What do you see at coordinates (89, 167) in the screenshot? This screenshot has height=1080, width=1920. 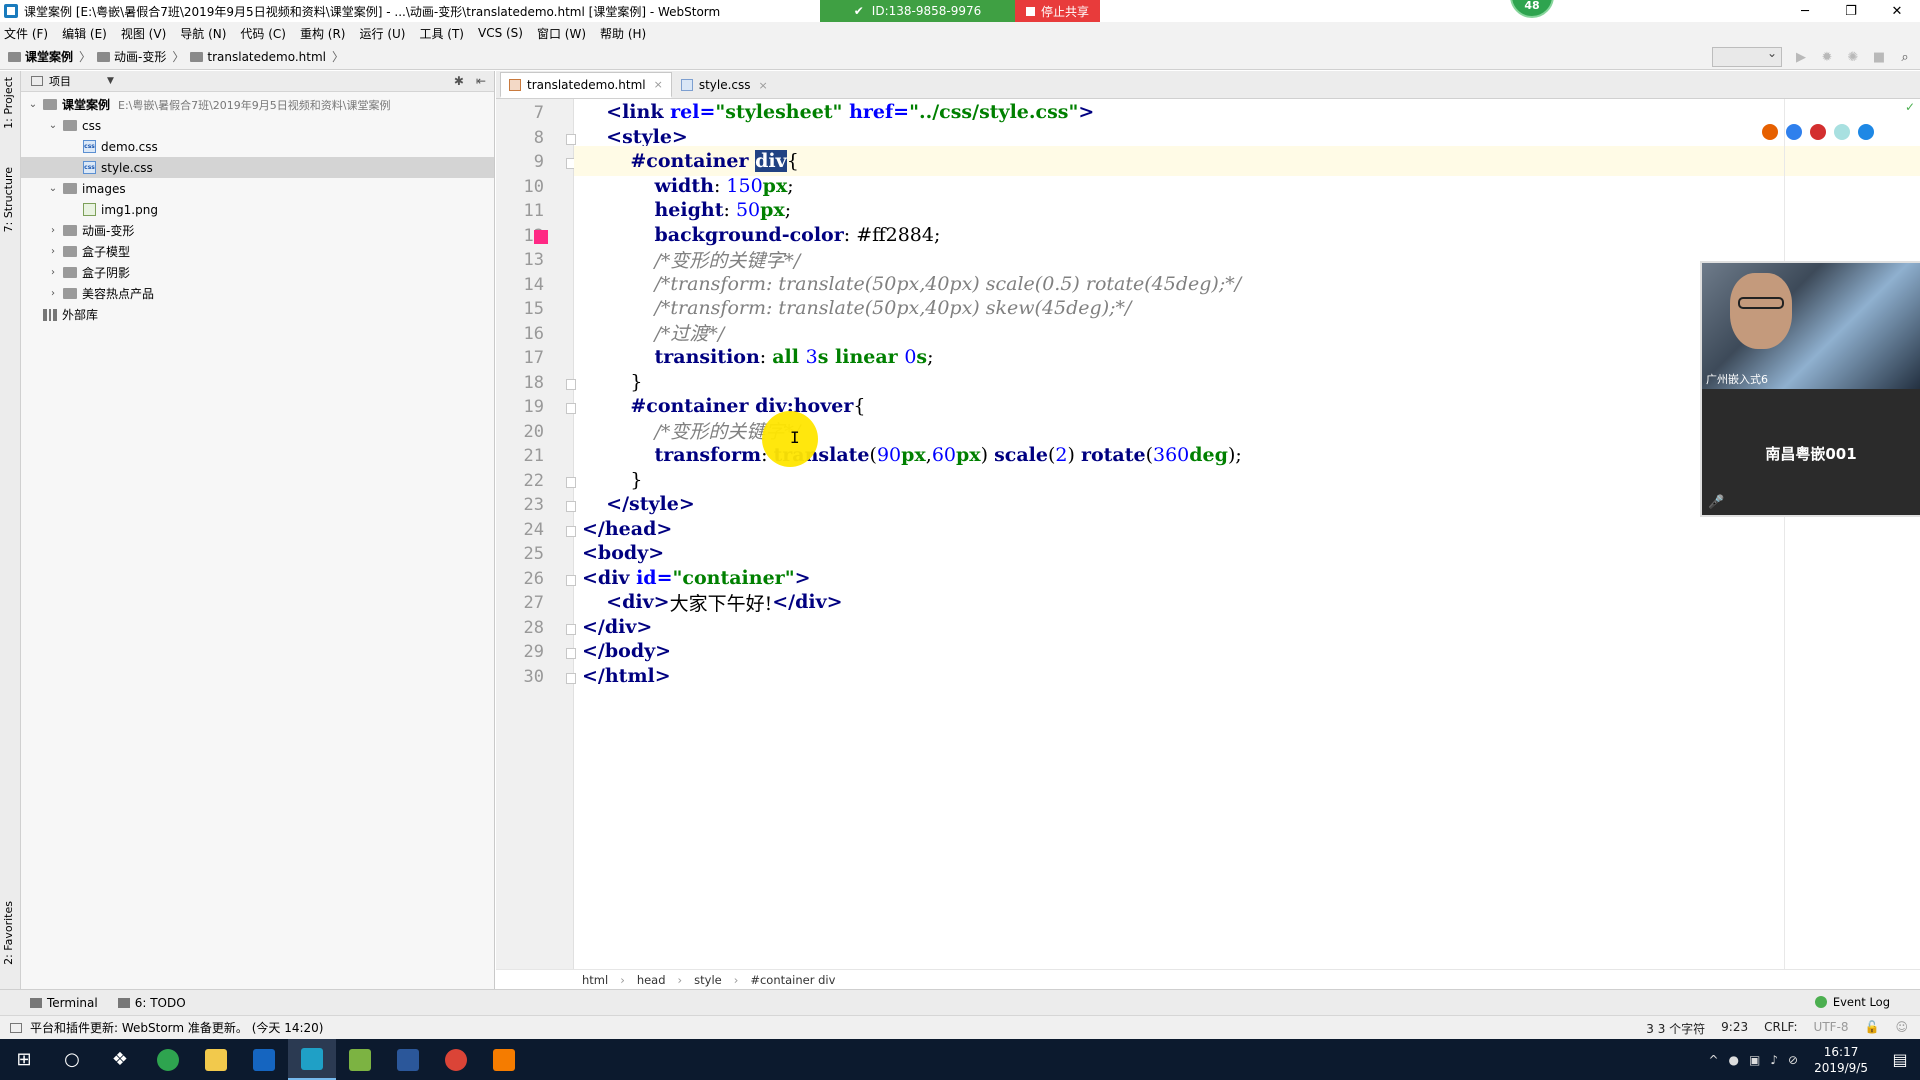 I see `css-file-icon: css` at bounding box center [89, 167].